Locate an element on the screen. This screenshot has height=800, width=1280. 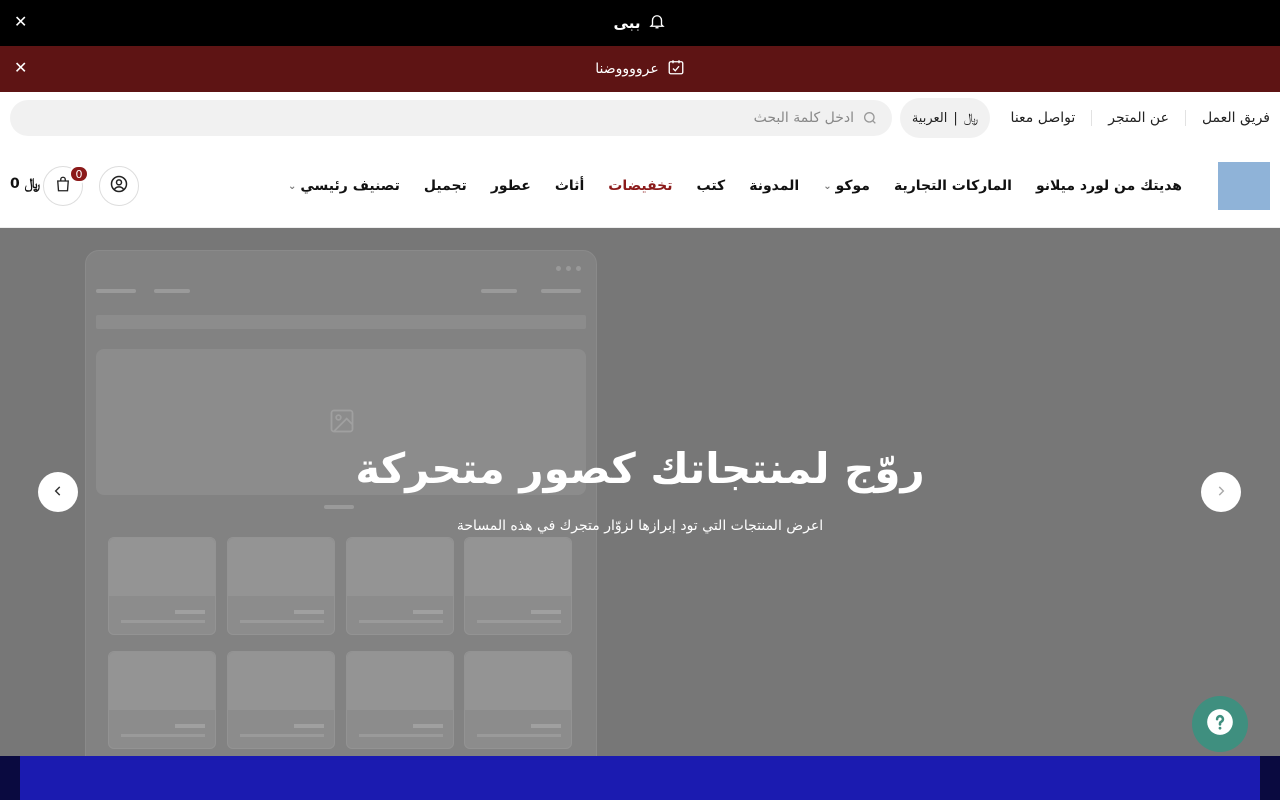
nav-item-furniture: أثاث is located at coordinates (569, 186).